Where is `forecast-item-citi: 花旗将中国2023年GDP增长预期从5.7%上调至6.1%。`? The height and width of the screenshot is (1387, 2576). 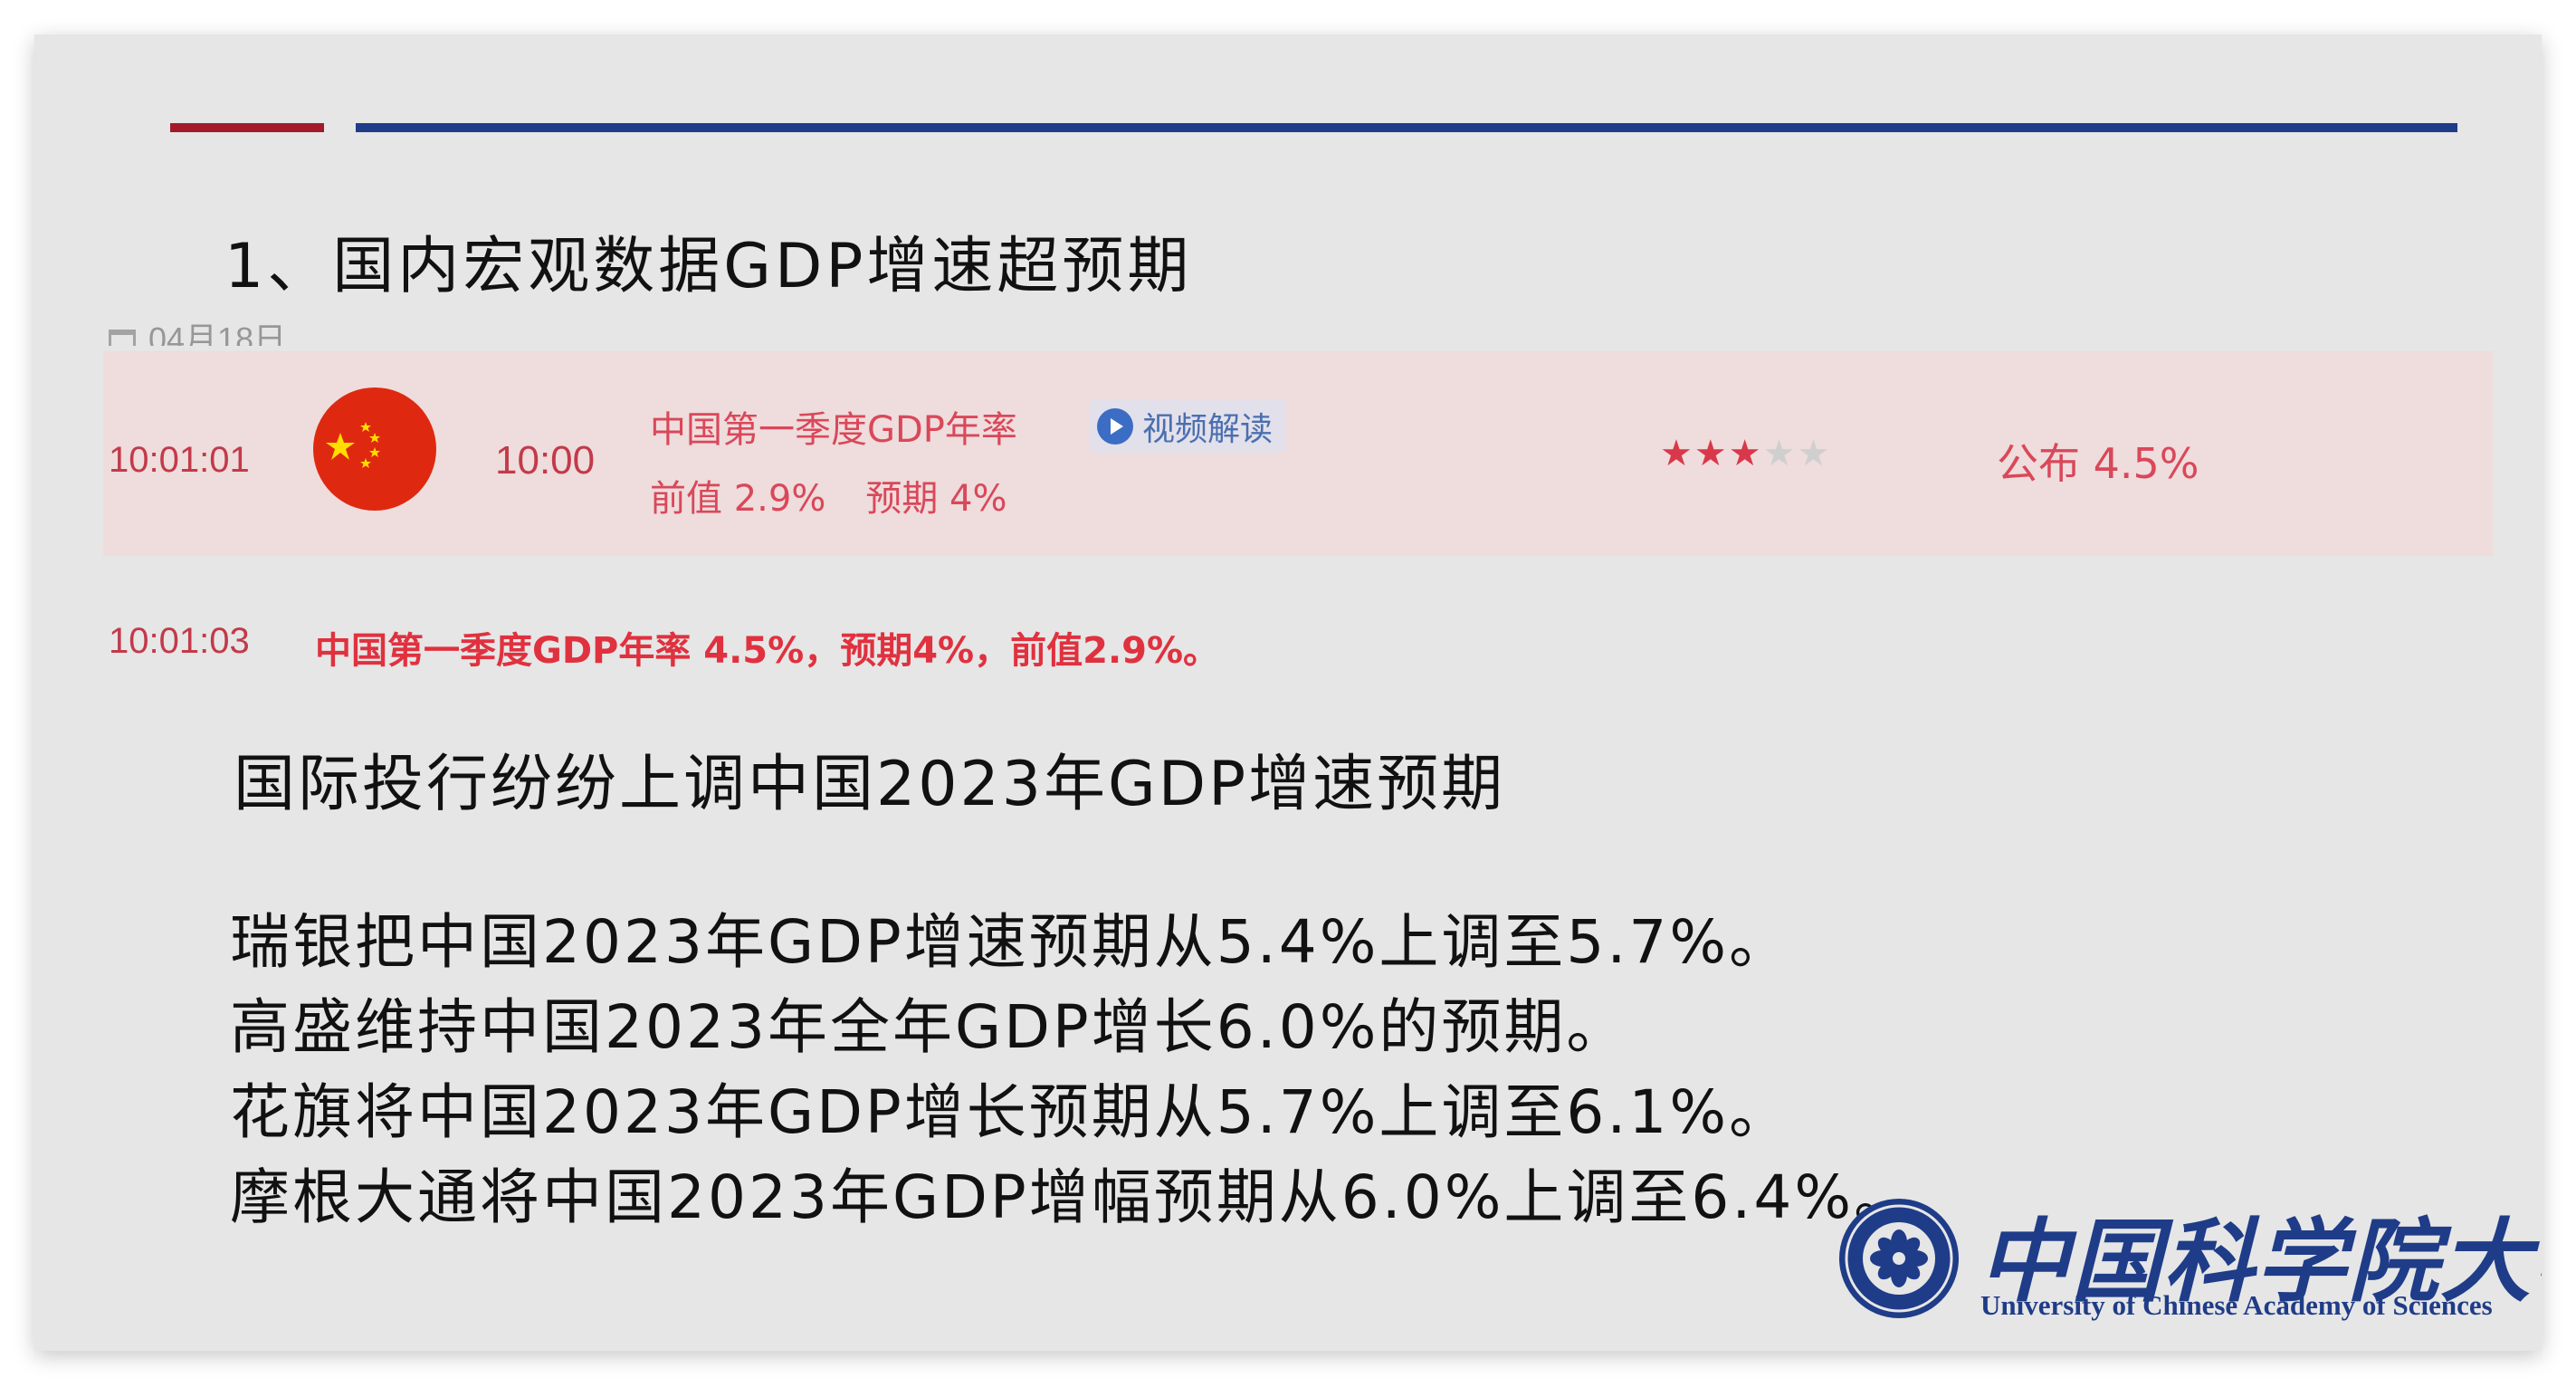 forecast-item-citi: 花旗将中国2023年GDP增长预期从5.7%上调至6.1%。 is located at coordinates (1011, 1112).